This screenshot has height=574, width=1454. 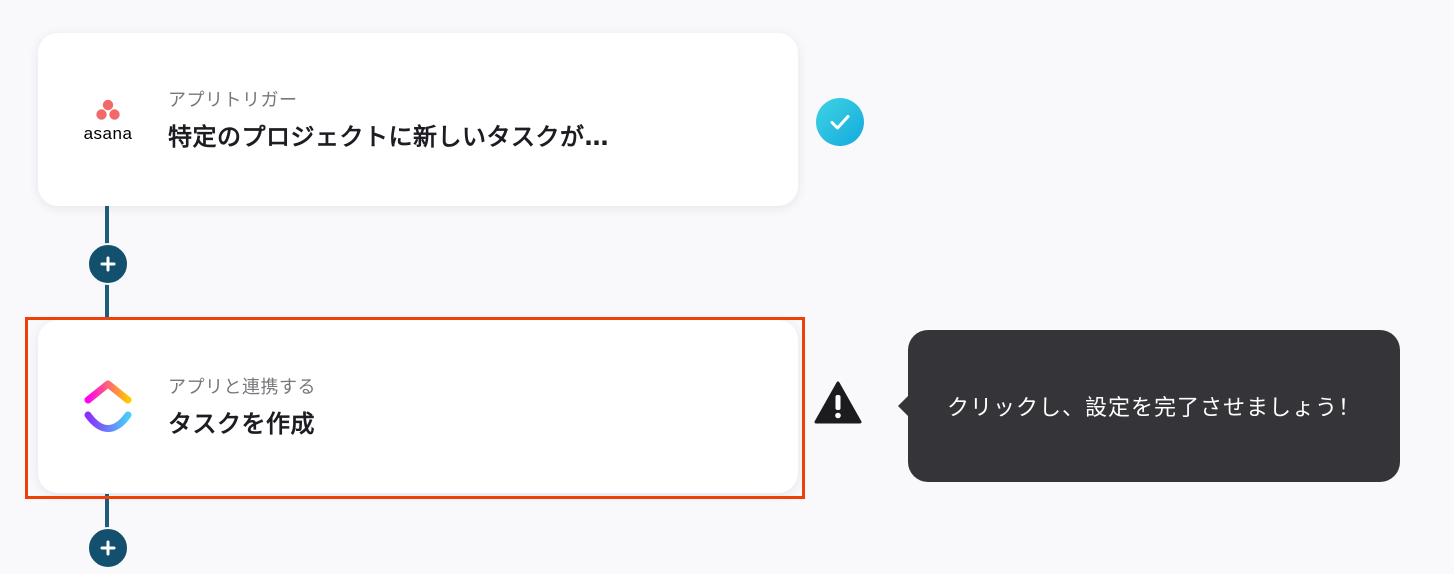 I want to click on tooltip: クリックし、設定を完了させましょう！, so click(x=1149, y=406).